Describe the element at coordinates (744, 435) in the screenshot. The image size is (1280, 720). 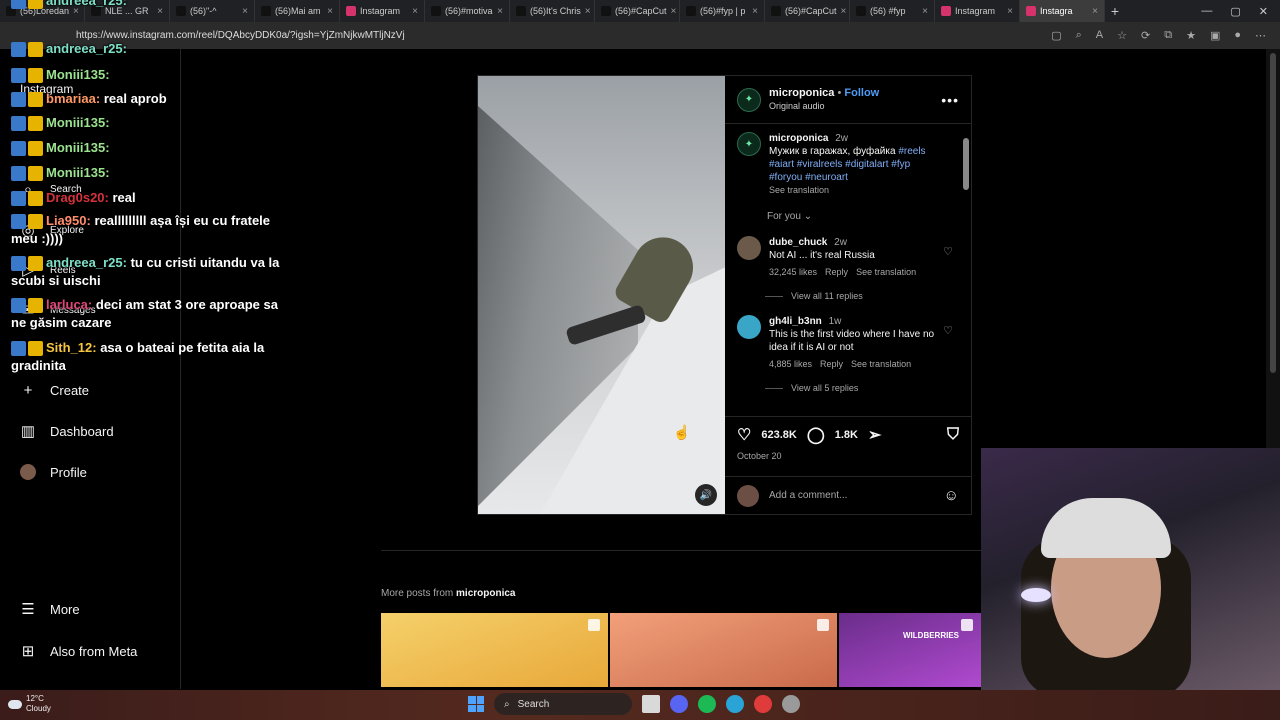
I see `like-heart-icon: ♡` at that location.